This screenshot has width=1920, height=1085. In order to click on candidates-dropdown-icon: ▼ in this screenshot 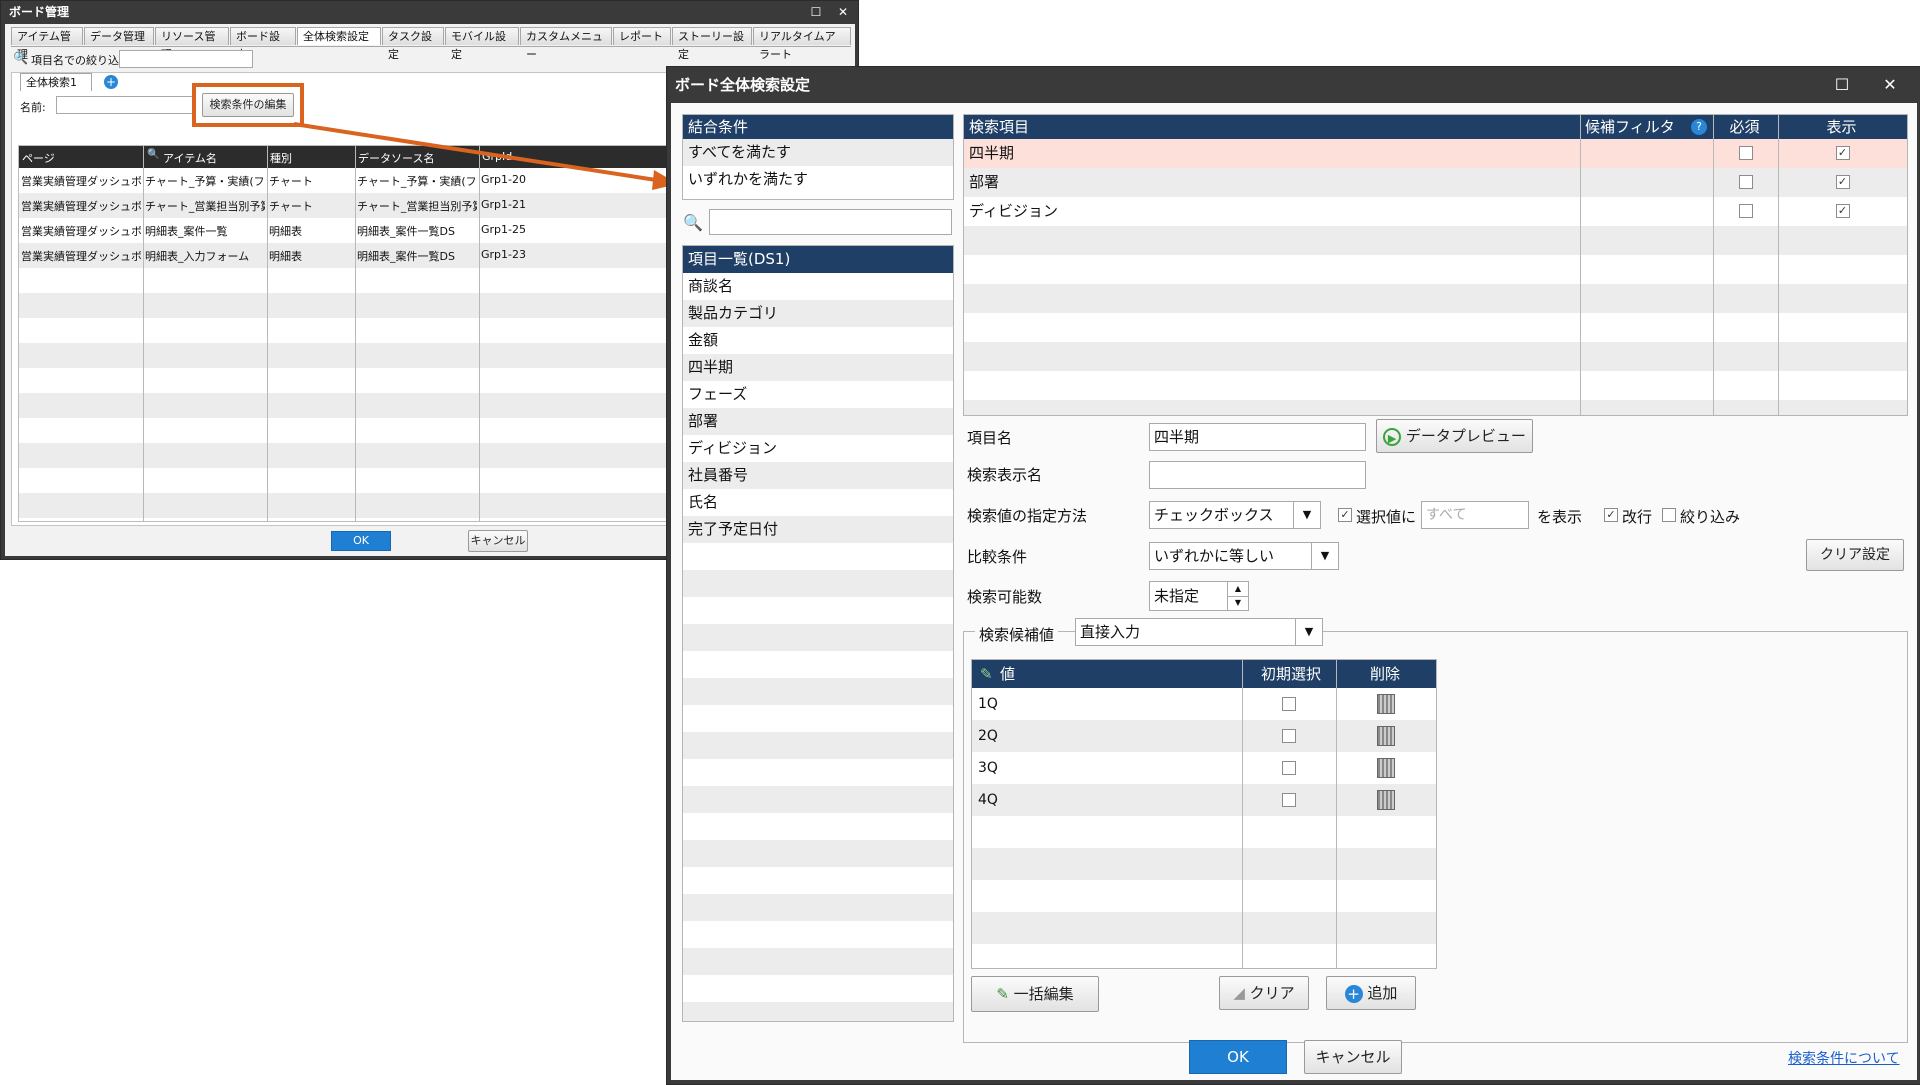, I will do `click(1308, 632)`.